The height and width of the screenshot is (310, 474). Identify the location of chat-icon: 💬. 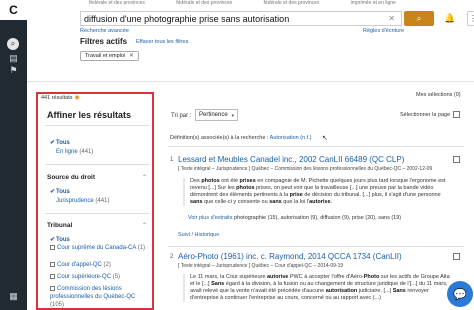
(460, 294).